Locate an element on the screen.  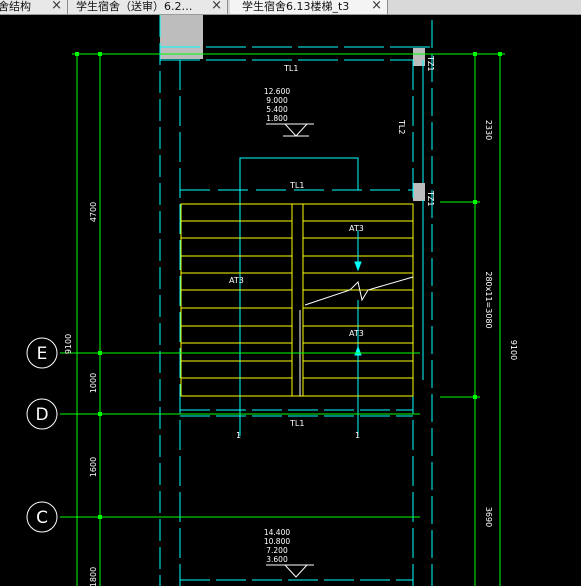
axis-labels: E D C is located at coordinates (41, 436).